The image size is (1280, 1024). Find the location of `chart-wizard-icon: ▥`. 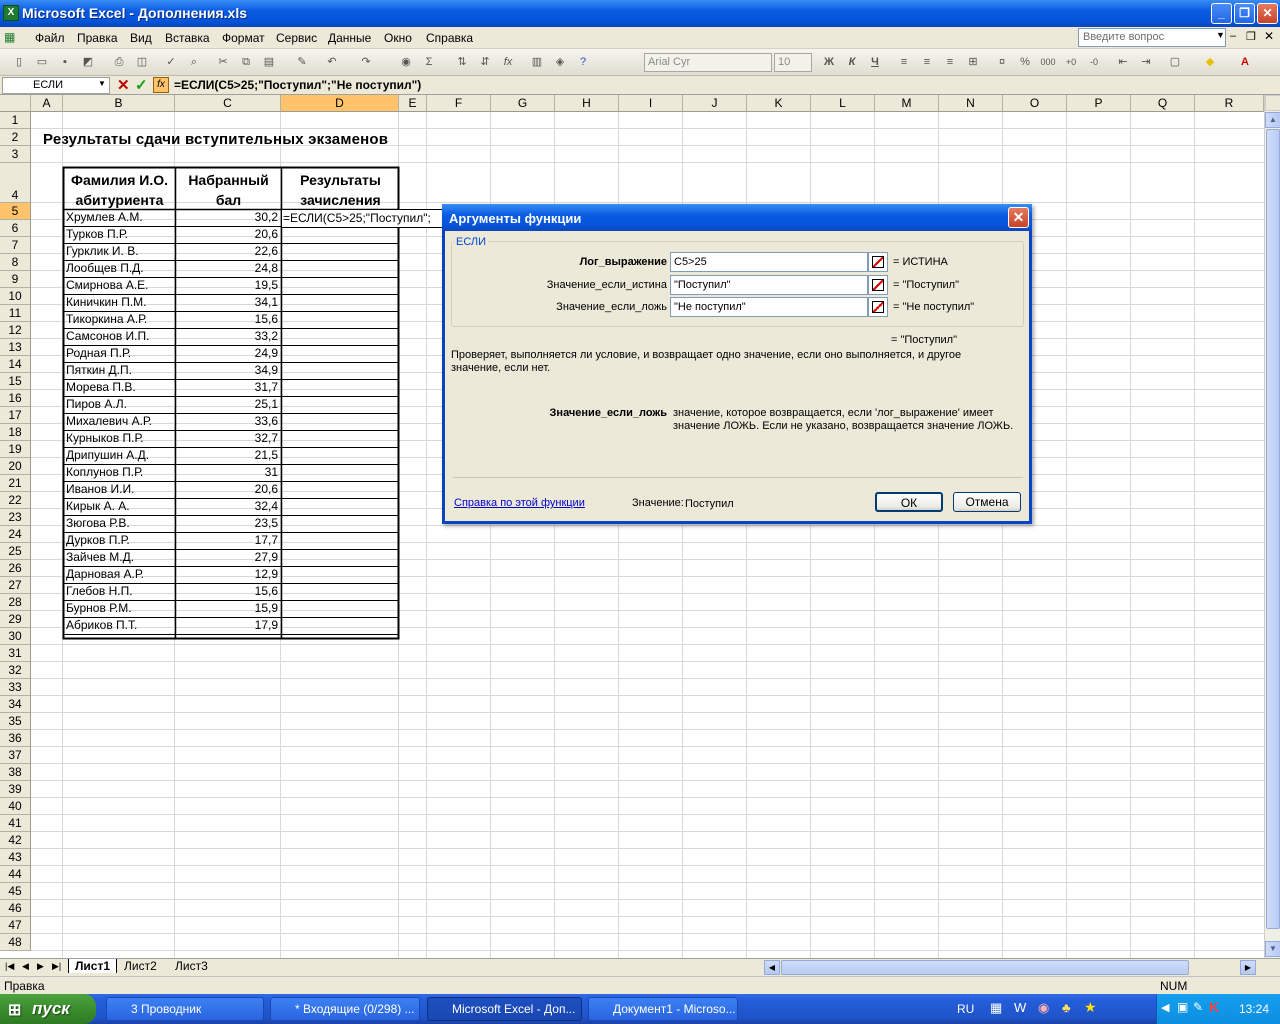

chart-wizard-icon: ▥ is located at coordinates (537, 62).